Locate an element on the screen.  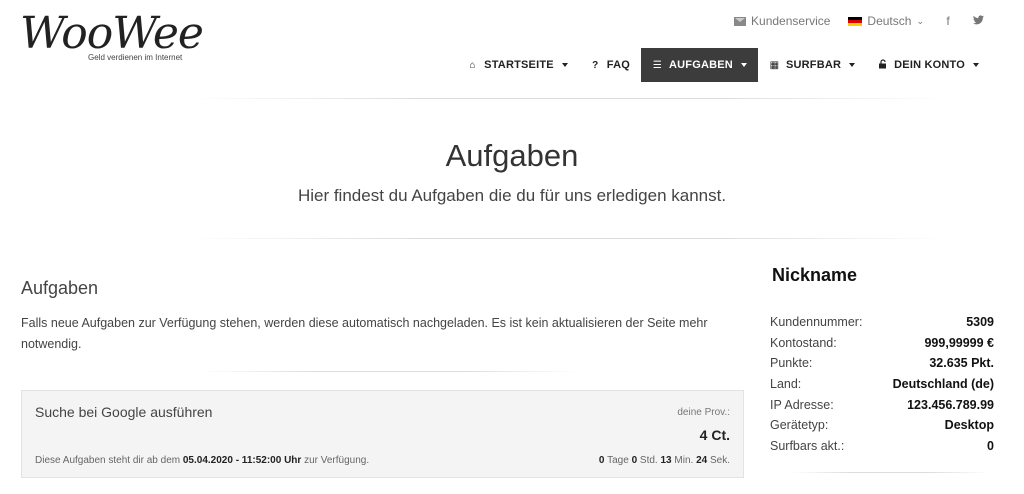
language-selector: Deutsch ⌄ is located at coordinates (886, 21).